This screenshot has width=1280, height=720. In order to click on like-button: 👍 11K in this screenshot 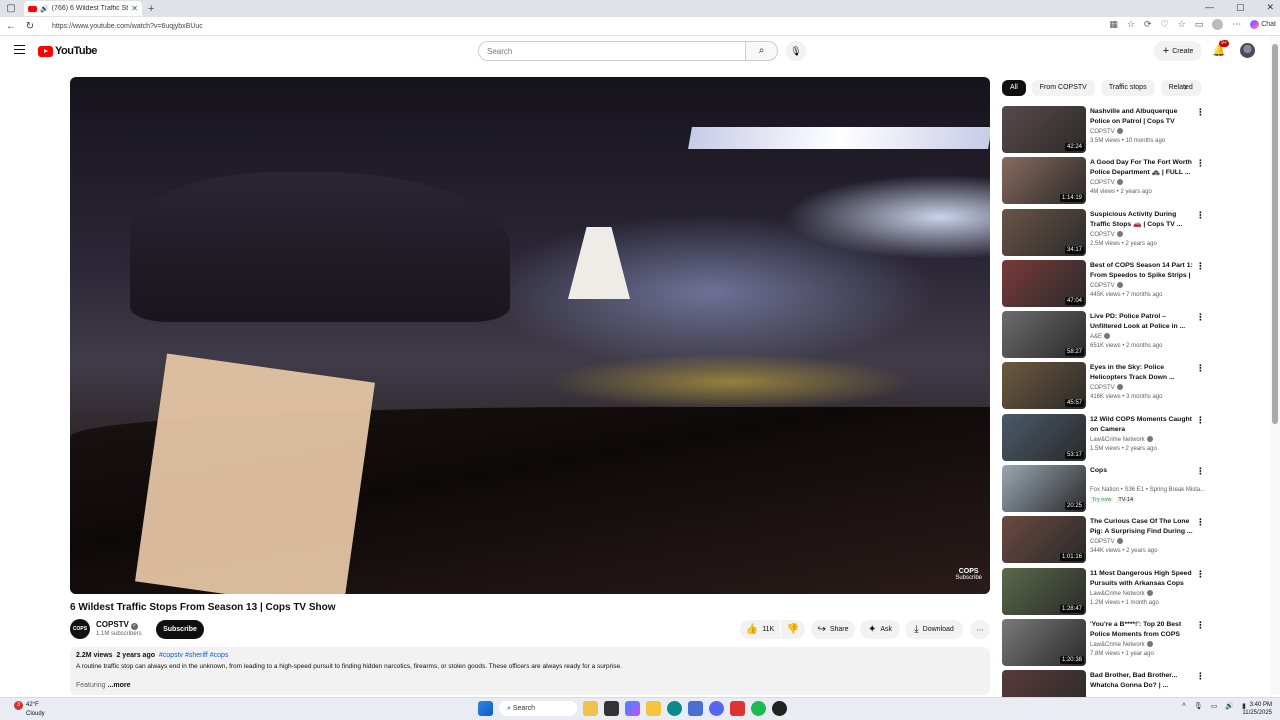, I will do `click(760, 629)`.